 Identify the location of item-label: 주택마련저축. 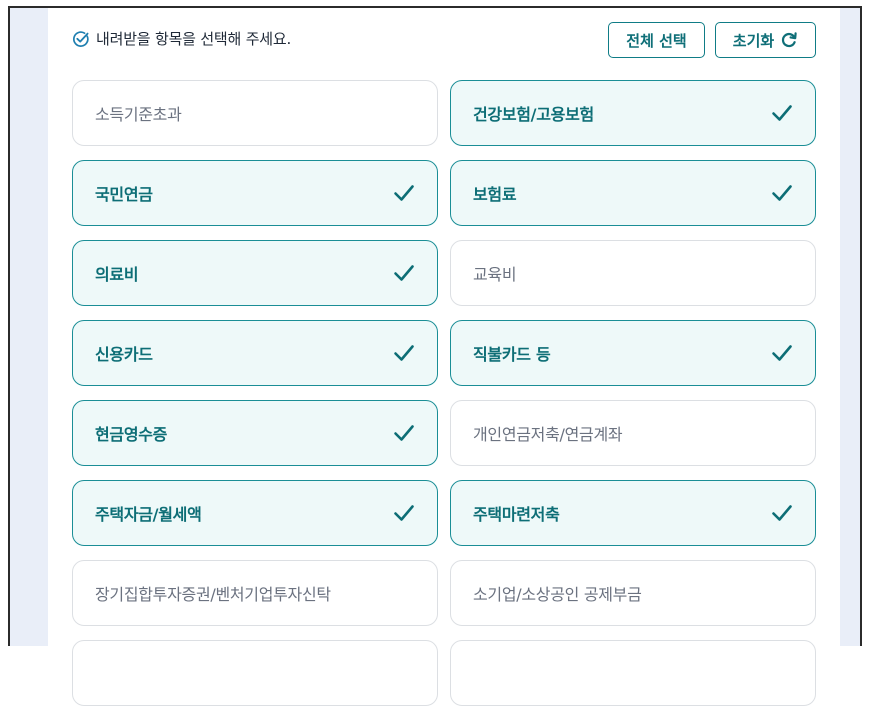
(516, 514).